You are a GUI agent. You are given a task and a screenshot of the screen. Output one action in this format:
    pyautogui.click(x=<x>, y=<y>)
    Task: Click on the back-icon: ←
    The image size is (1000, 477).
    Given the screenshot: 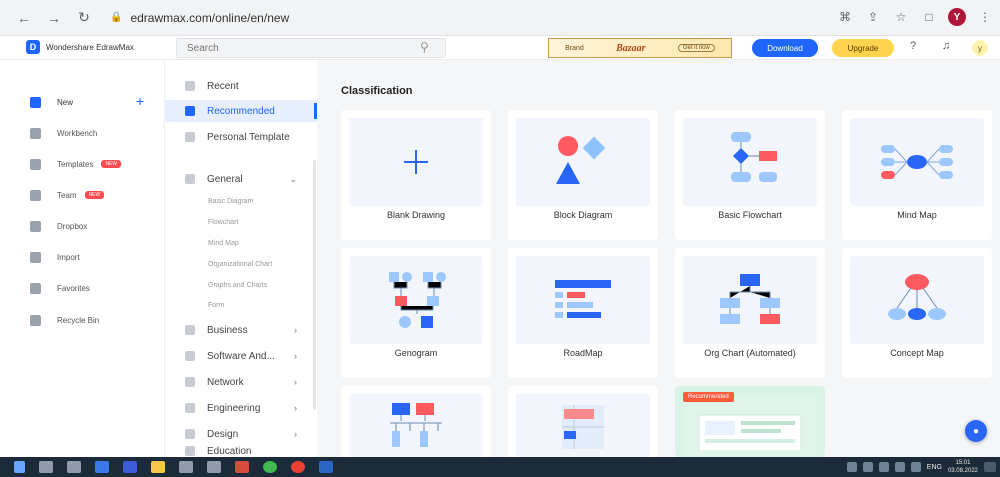 What is the action you would take?
    pyautogui.click(x=24, y=18)
    